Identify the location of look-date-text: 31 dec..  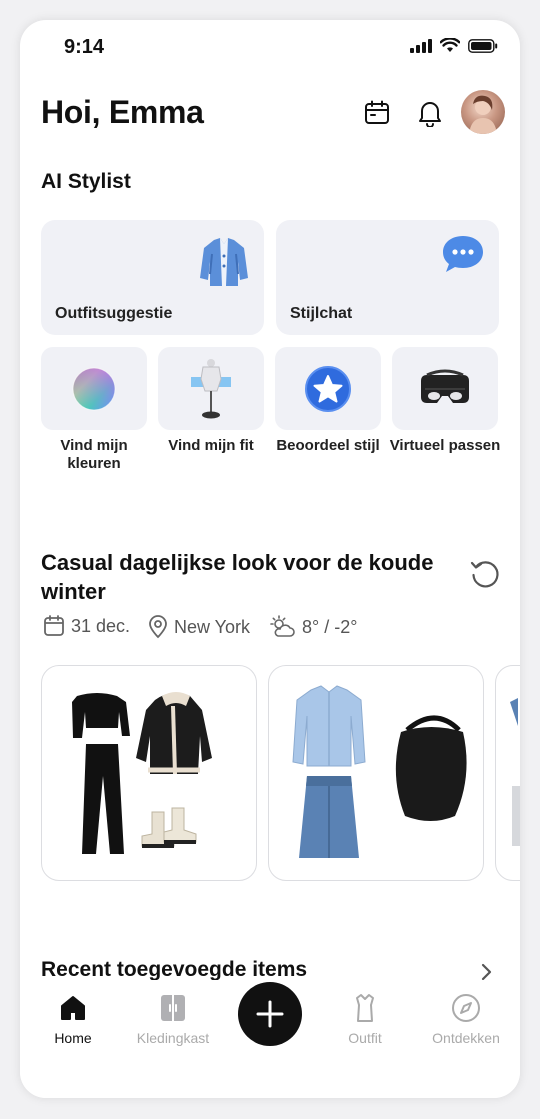
(101, 625).